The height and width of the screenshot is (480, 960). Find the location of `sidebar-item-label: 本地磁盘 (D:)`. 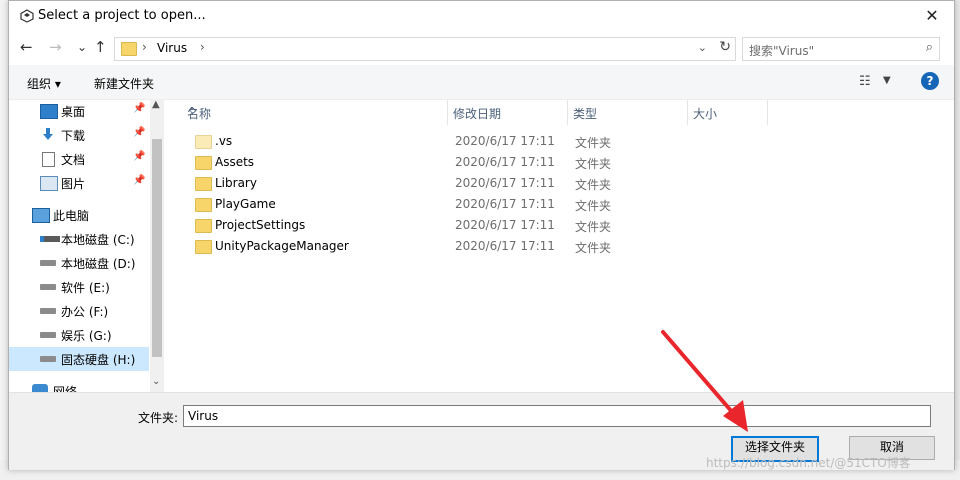

sidebar-item-label: 本地磁盘 (D:) is located at coordinates (98, 264).